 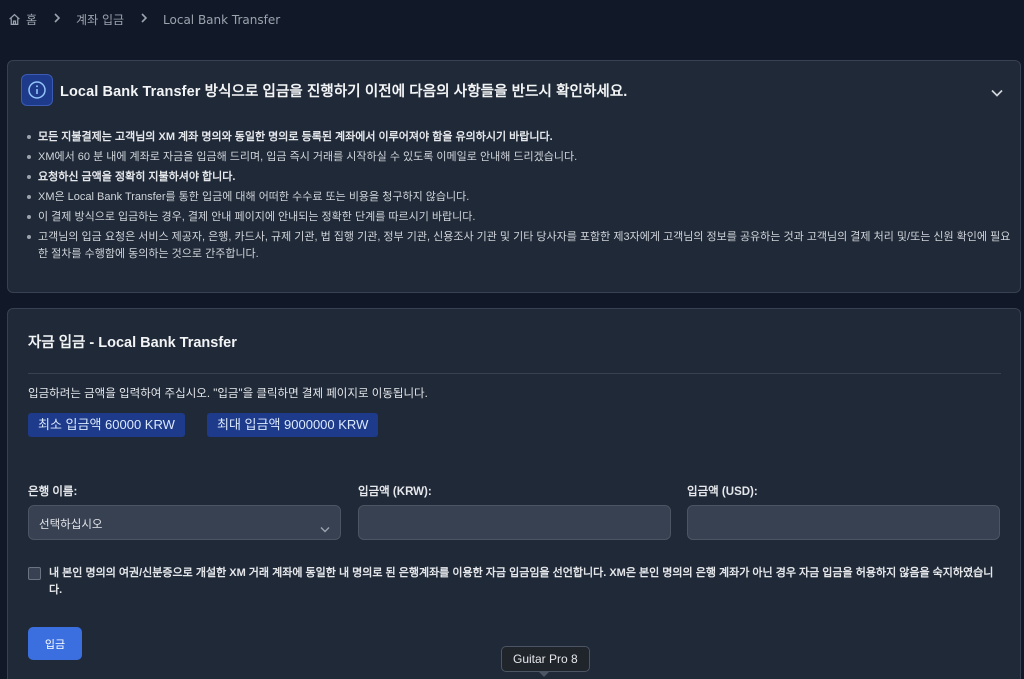 I want to click on bank-name-label: 은행 이름:, so click(x=53, y=492).